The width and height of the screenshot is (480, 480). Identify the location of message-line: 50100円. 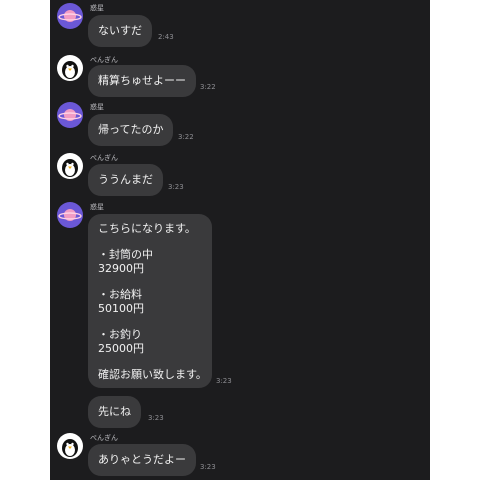
(121, 308).